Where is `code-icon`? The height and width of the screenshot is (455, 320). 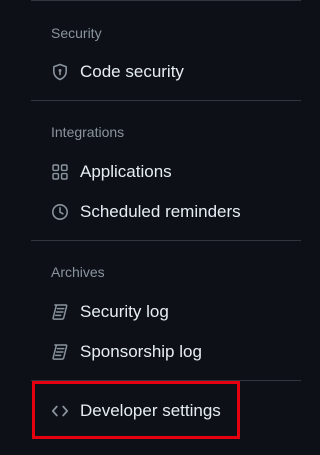 code-icon is located at coordinates (60, 411).